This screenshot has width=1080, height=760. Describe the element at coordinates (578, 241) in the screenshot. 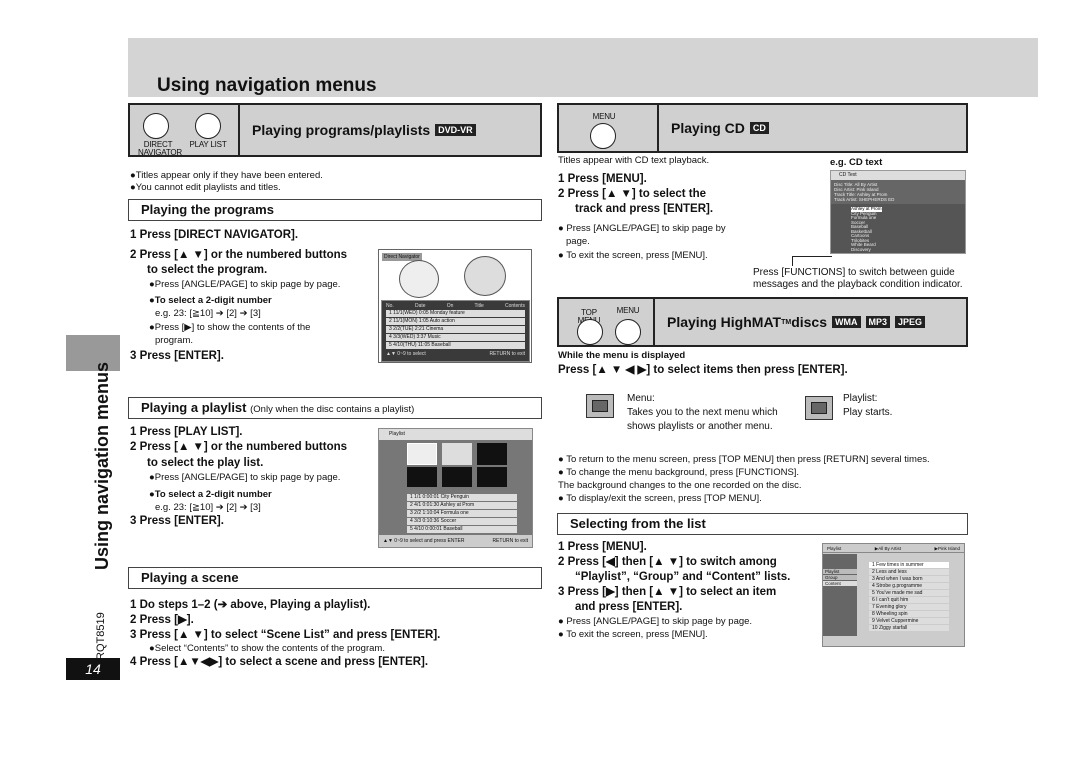

I see `note: page.` at that location.